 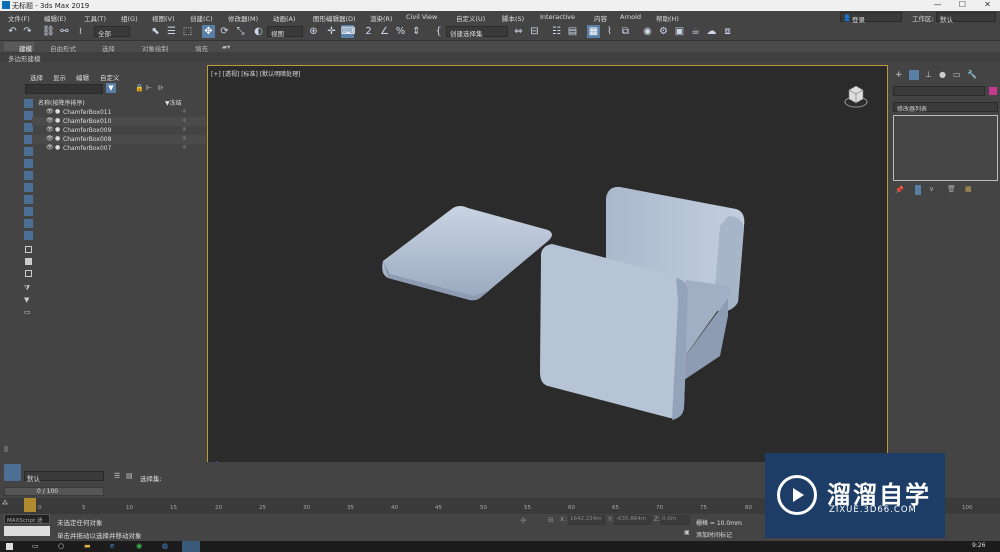 I want to click on menu-group: 组(G), so click(x=129, y=18).